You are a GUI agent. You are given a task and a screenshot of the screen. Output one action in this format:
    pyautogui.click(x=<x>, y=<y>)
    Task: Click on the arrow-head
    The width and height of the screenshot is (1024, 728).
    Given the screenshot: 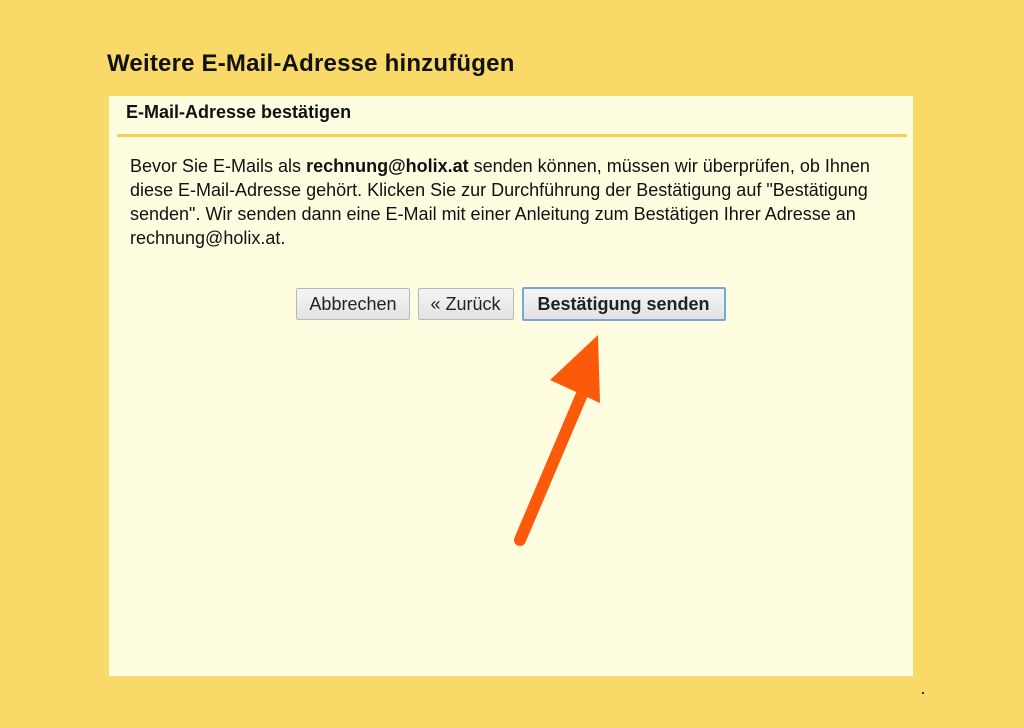 What is the action you would take?
    pyautogui.click(x=575, y=369)
    